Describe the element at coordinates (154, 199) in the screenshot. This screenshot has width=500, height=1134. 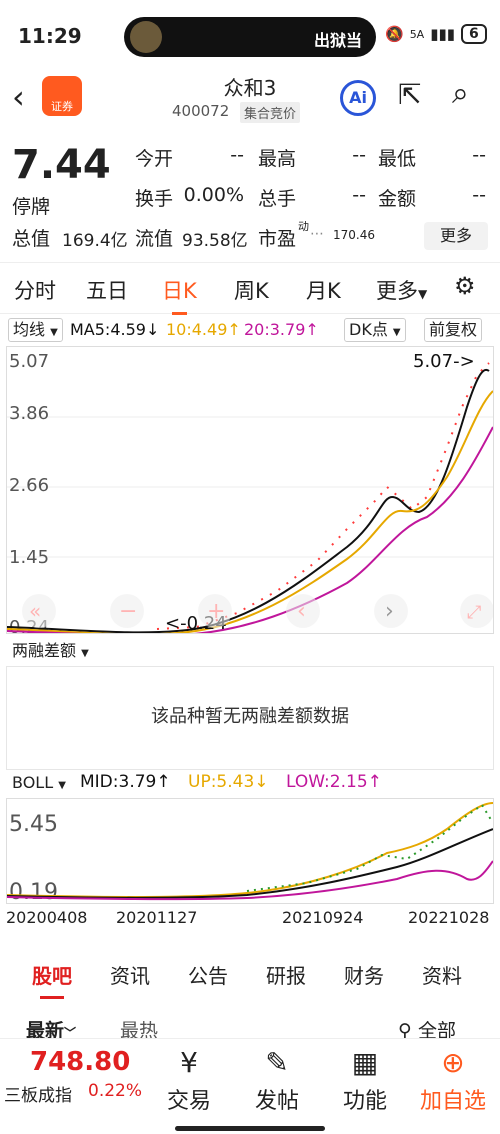
I see `turnover-label: 换手` at that location.